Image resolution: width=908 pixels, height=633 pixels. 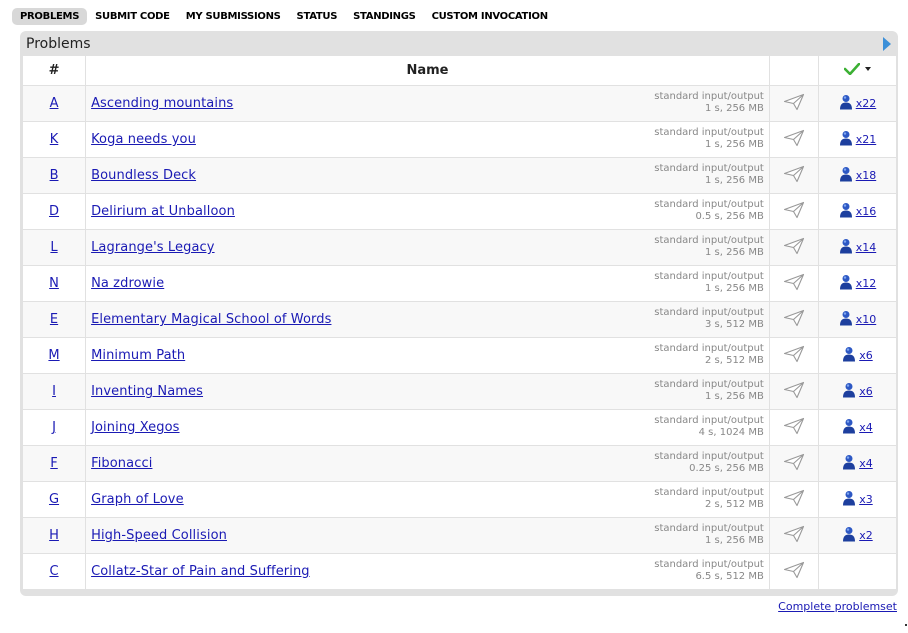 I want to click on problem-index-cell: H, so click(x=55, y=535).